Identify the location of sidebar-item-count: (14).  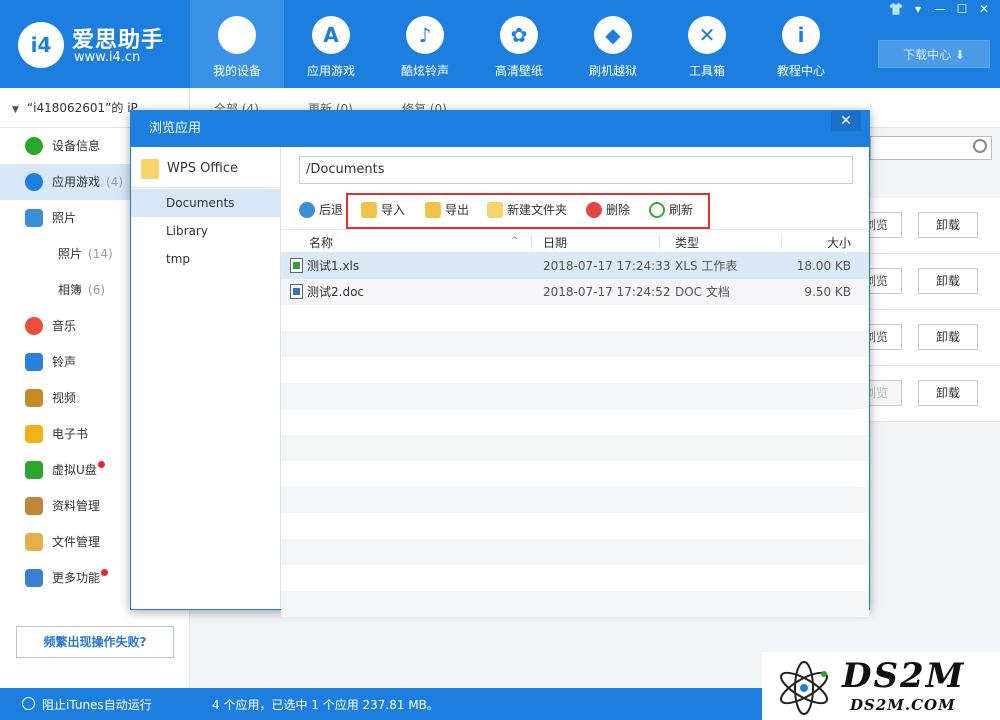
(100, 254).